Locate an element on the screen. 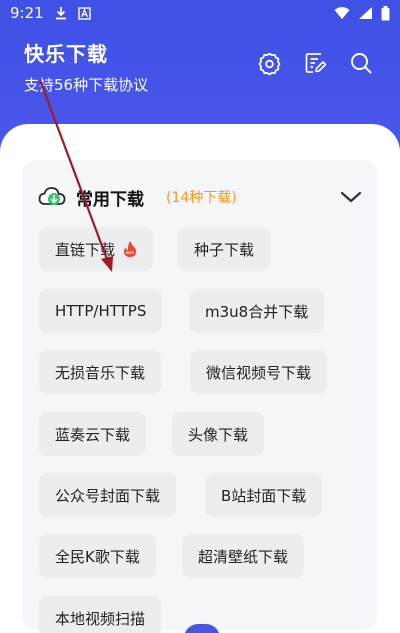  chip-avatar: 头像下载 is located at coordinates (218, 434).